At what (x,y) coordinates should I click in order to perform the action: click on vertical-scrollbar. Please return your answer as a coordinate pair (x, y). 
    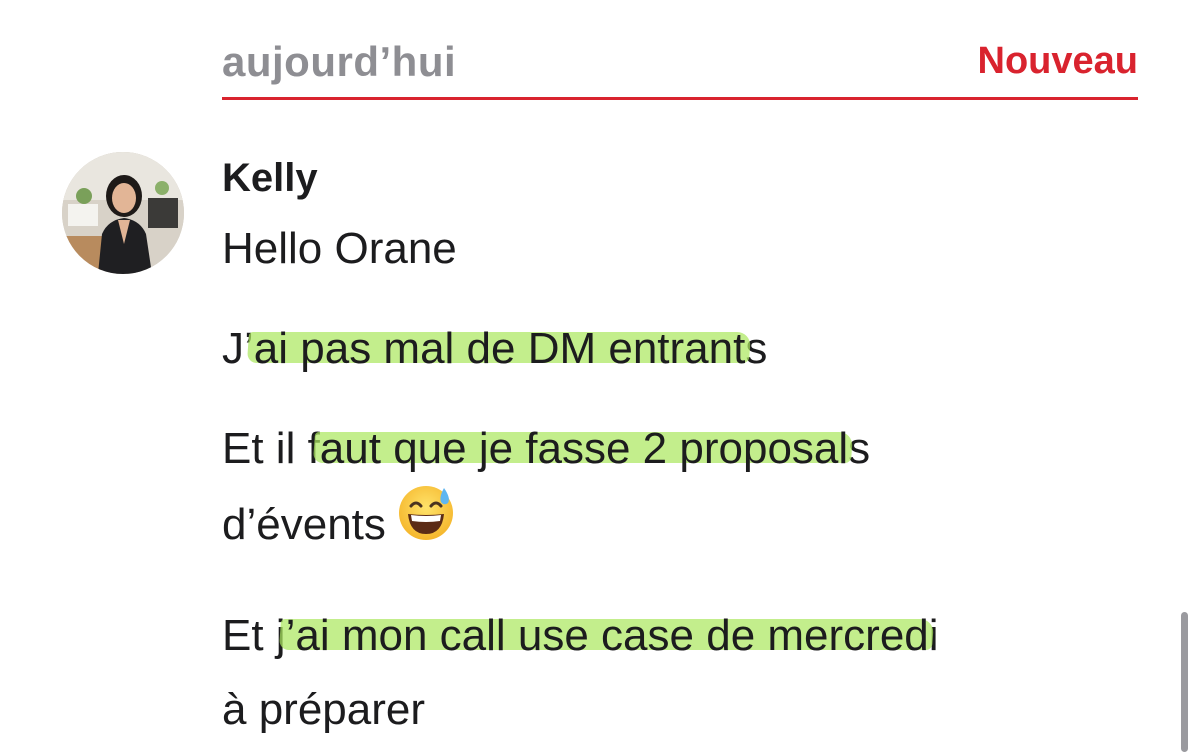
    Looking at the image, I should click on (1184, 682).